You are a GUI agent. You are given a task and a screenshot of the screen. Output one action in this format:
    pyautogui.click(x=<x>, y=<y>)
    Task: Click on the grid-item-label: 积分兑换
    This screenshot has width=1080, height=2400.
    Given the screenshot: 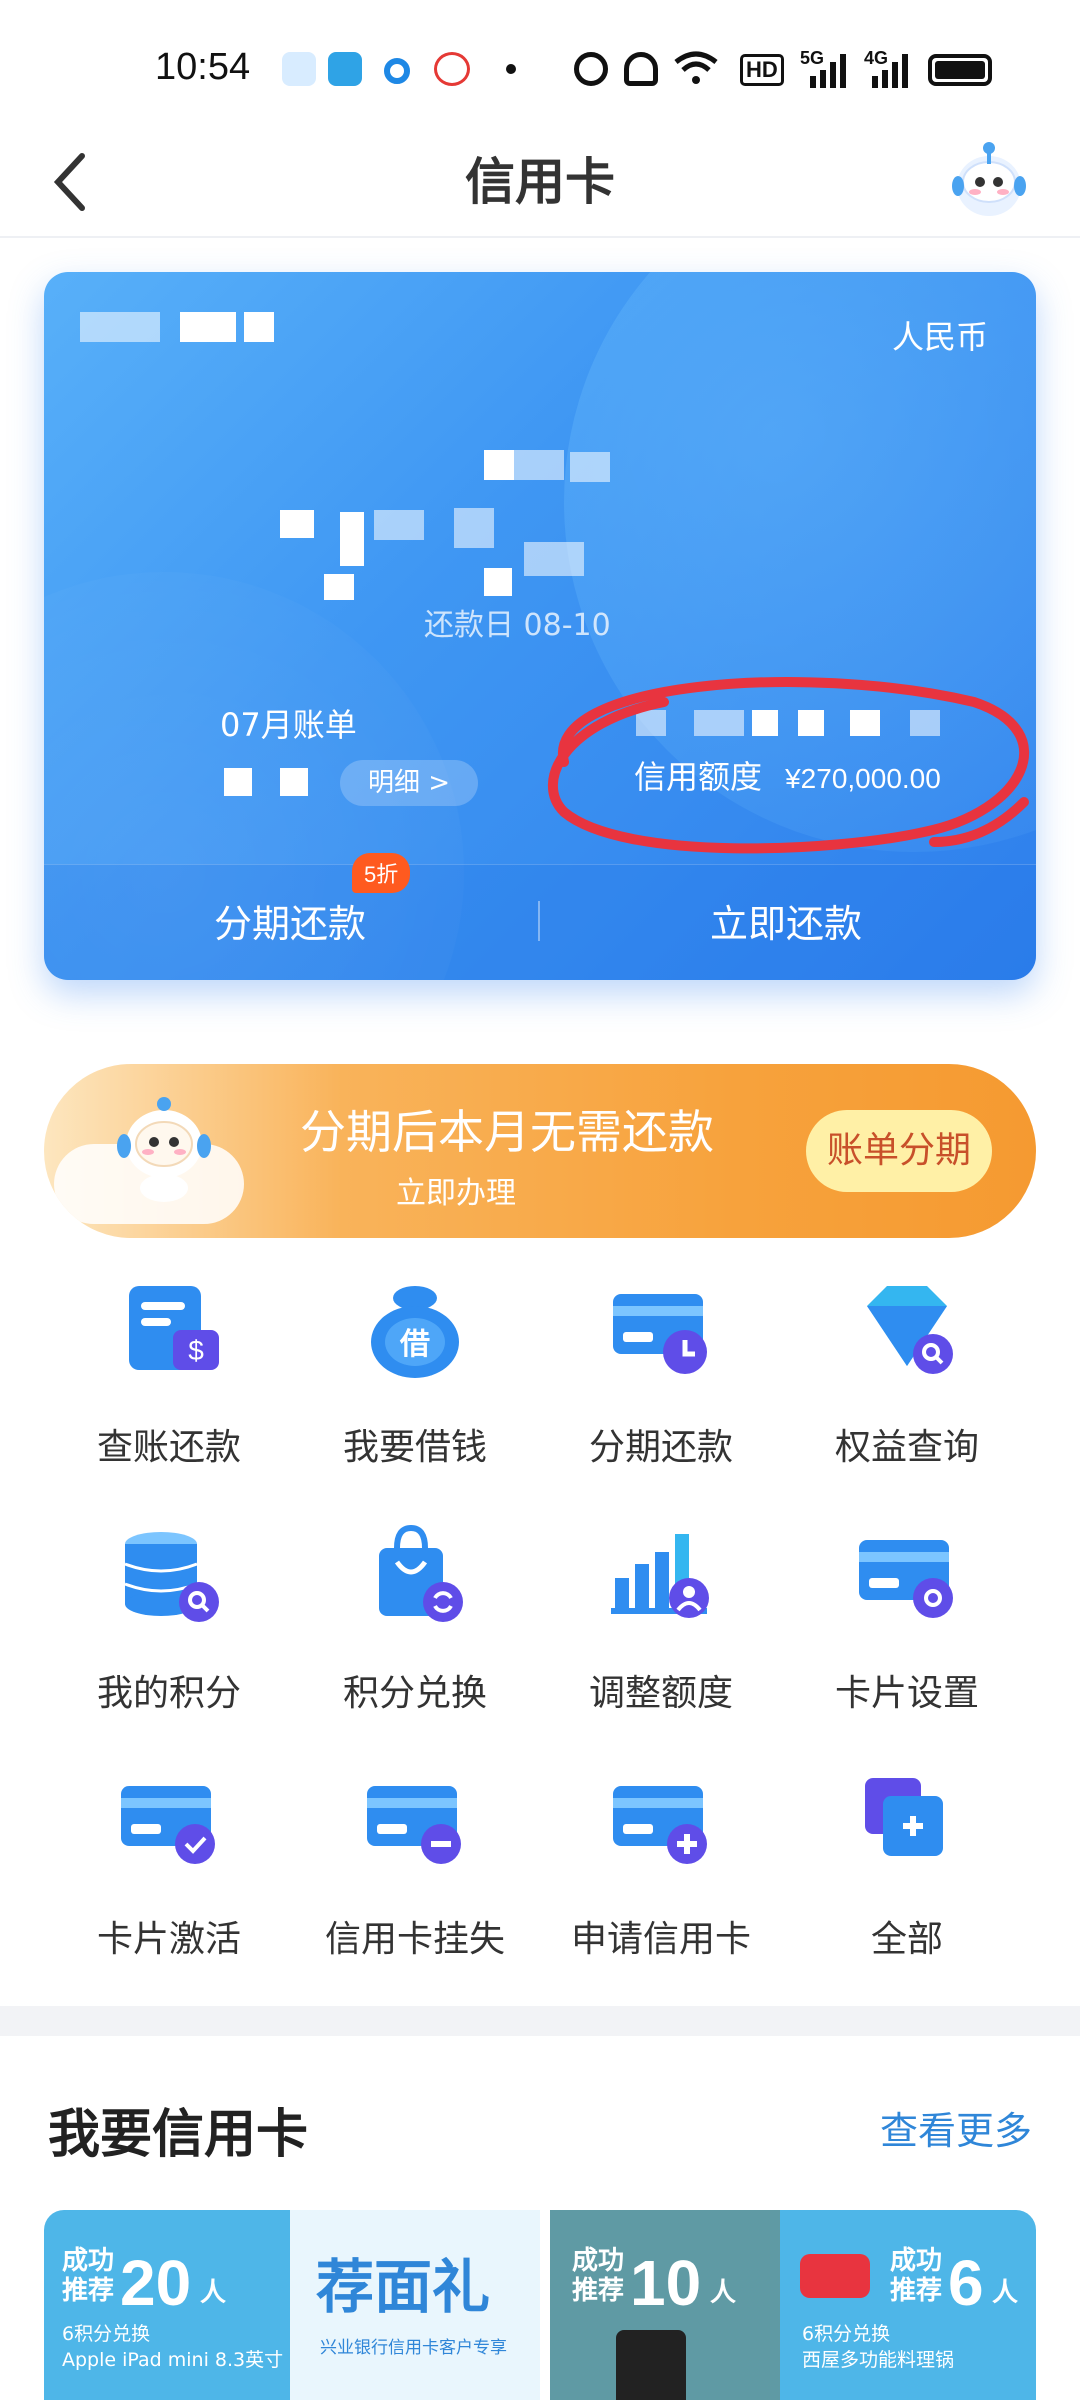 What is the action you would take?
    pyautogui.click(x=414, y=1693)
    